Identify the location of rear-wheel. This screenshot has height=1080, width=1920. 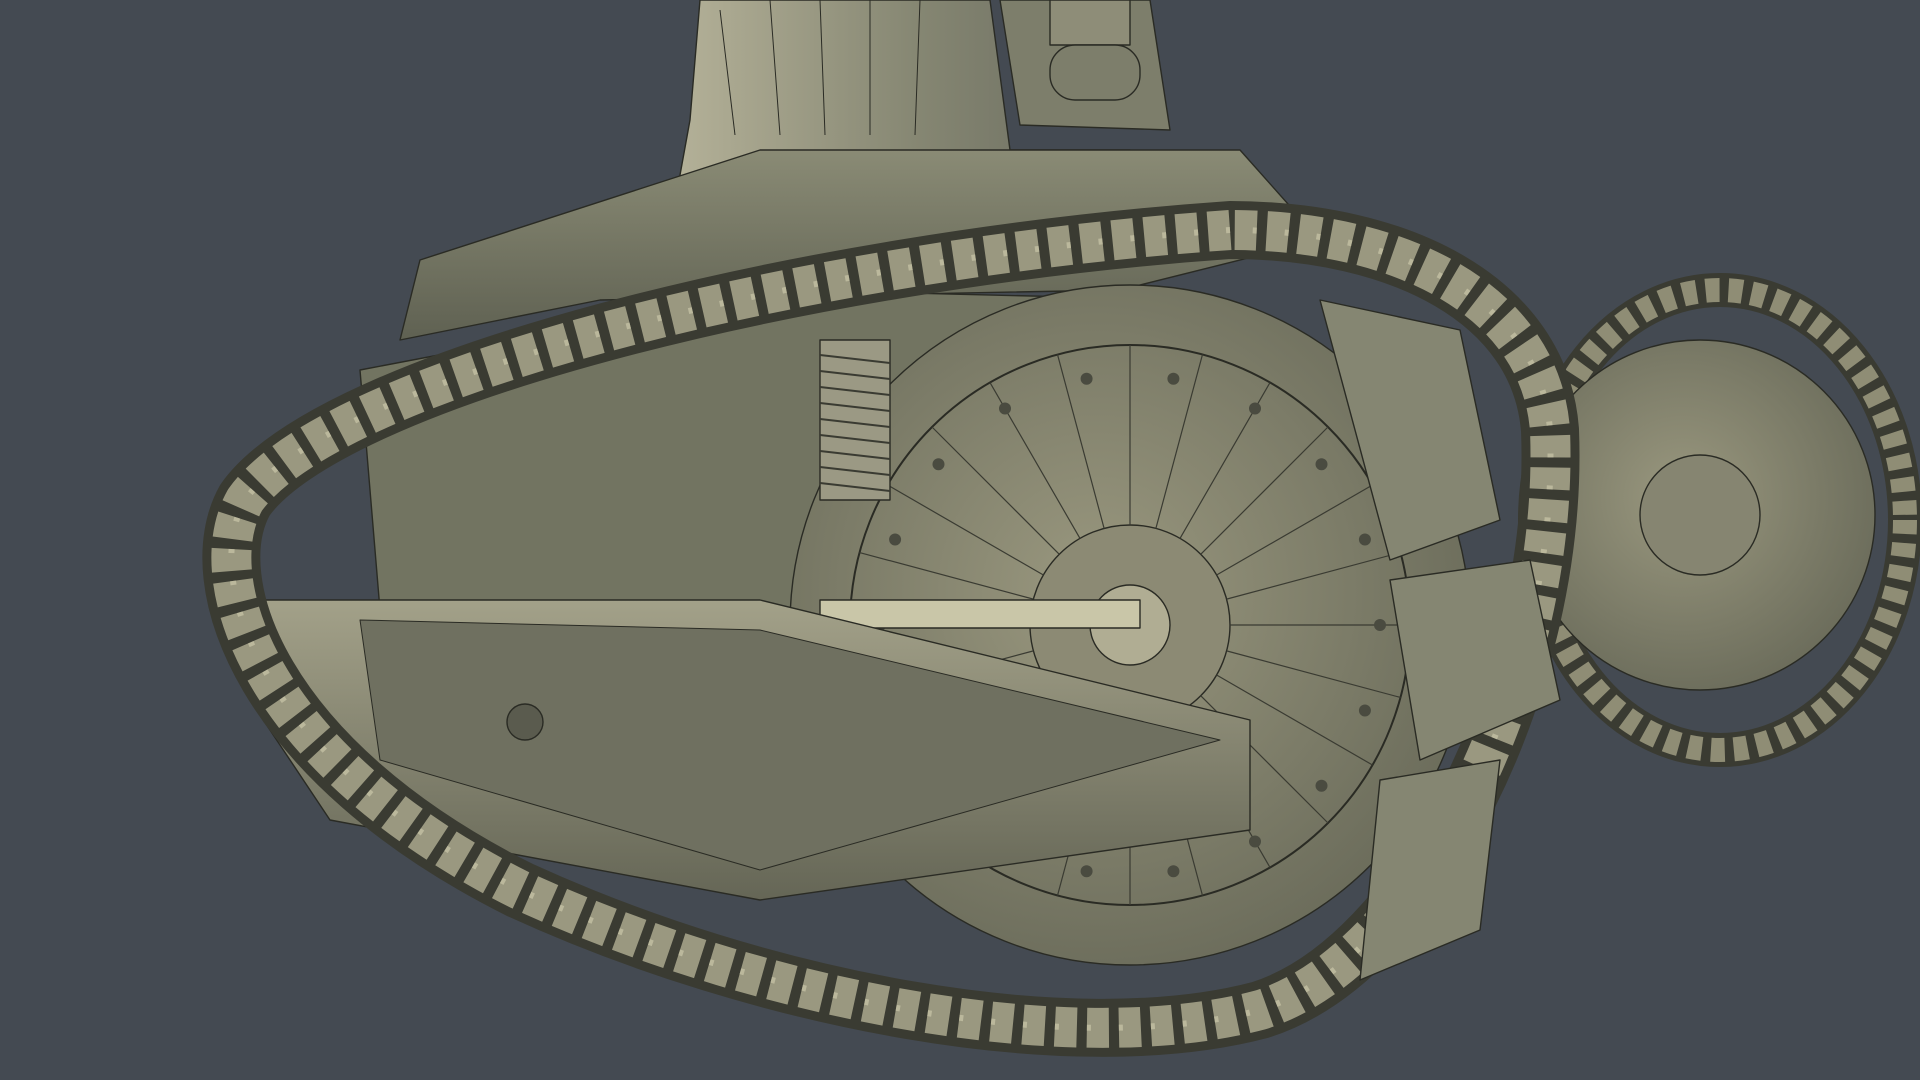
(1700, 515).